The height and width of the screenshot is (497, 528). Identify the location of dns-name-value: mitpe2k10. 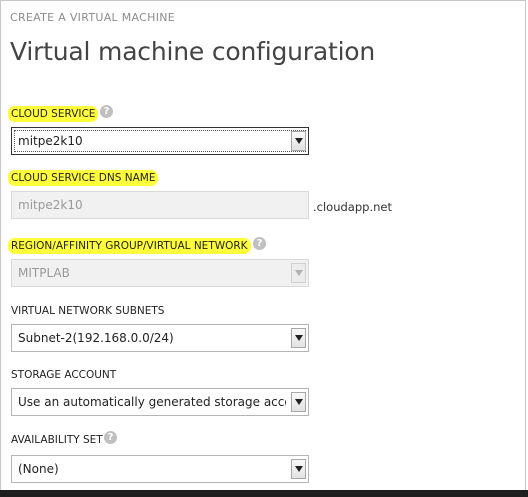
(50, 205).